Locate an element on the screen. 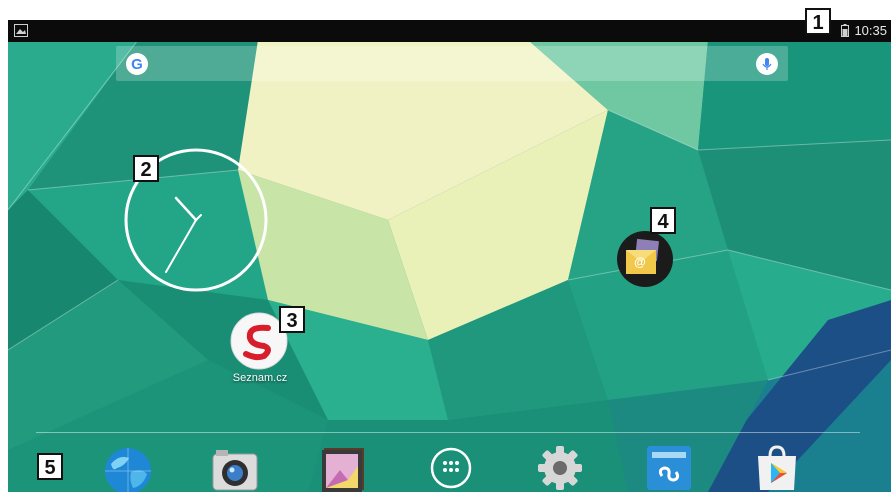  camera-icon is located at coordinates (235, 468).